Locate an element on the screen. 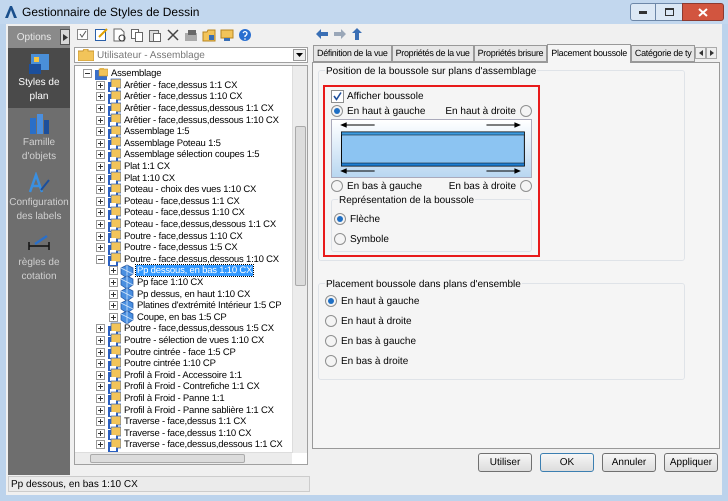 The height and width of the screenshot is (501, 728). tree-item: Arêtier - face,dessus 1:10 CX is located at coordinates (183, 96).